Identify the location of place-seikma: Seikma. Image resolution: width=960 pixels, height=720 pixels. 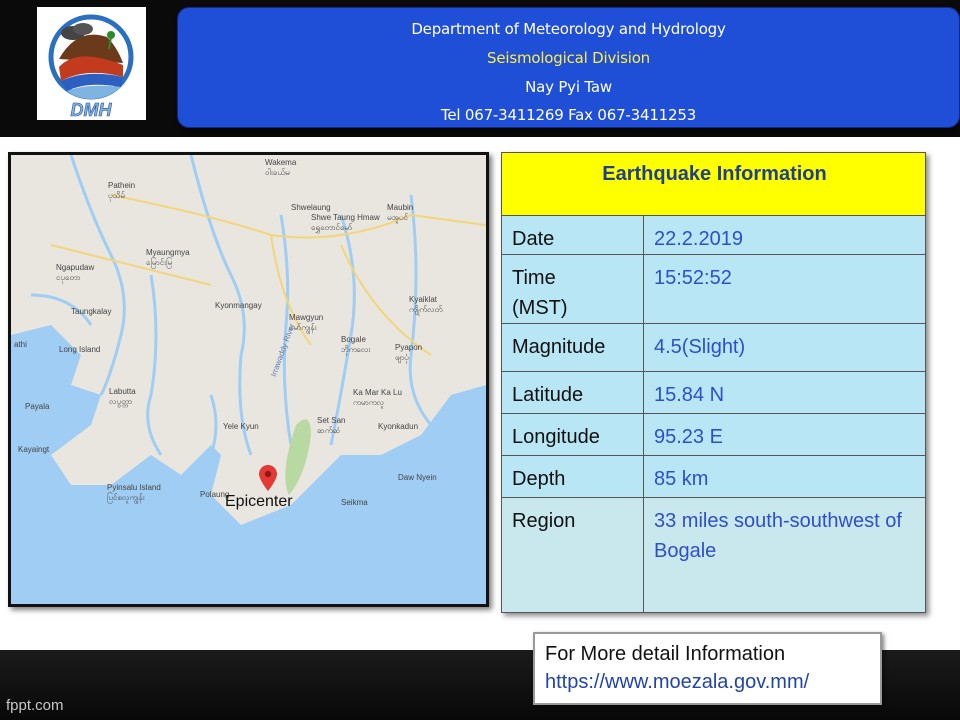
(354, 502).